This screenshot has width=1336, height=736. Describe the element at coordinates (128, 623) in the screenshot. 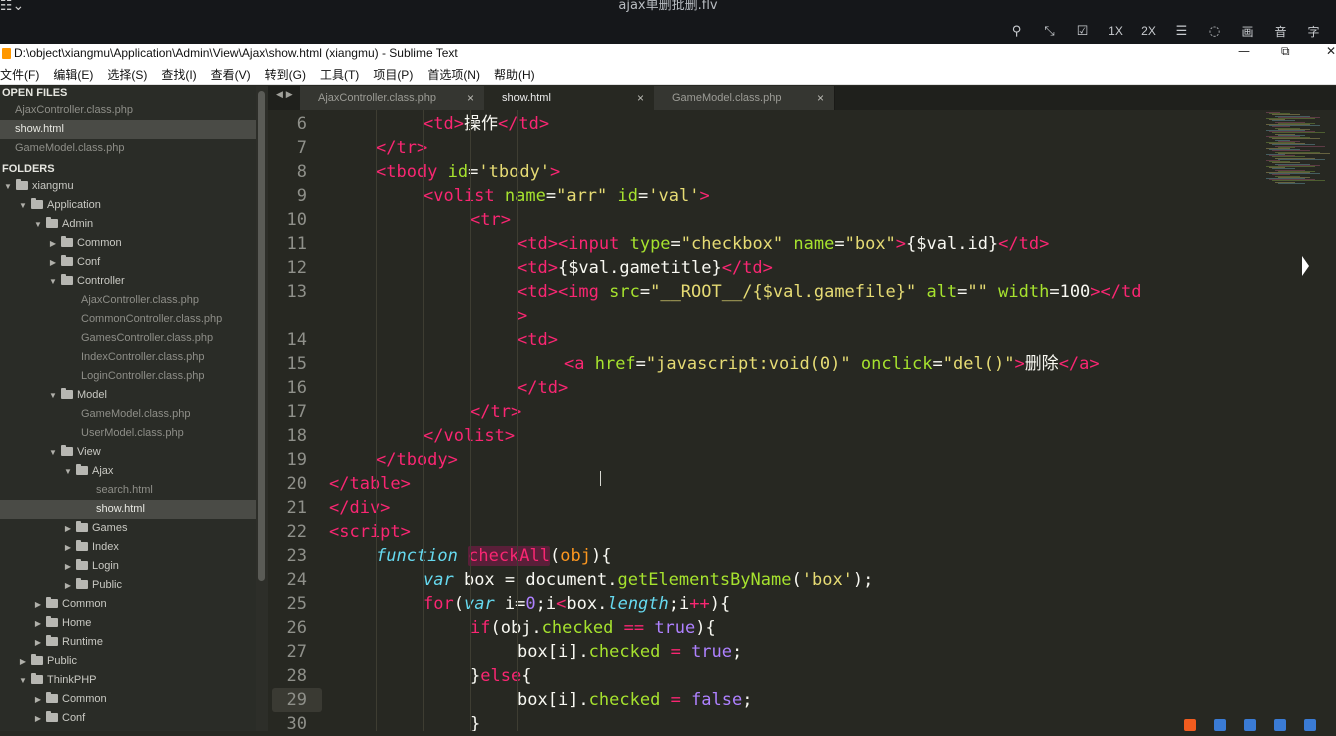

I see `tree-folder: ▶ Home` at that location.